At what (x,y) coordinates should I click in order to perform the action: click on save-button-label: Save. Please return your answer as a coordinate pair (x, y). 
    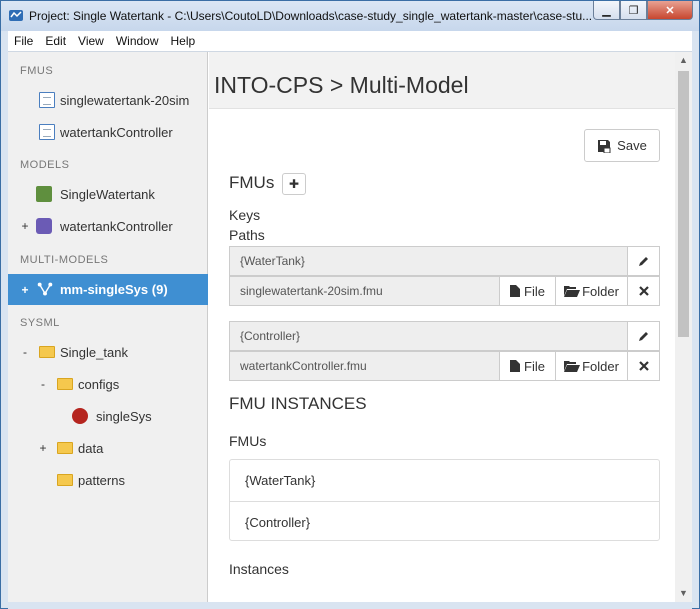
    Looking at the image, I should click on (632, 145).